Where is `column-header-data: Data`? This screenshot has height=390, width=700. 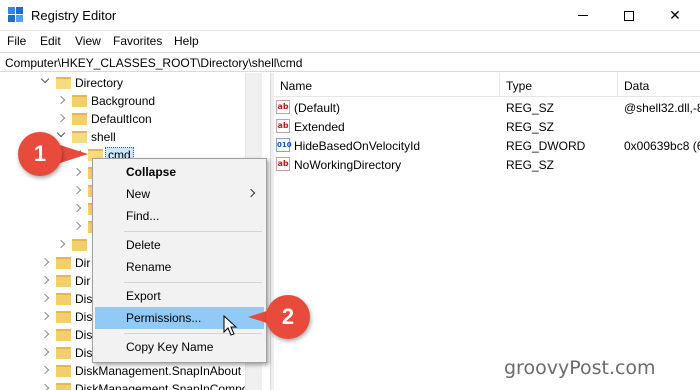 column-header-data: Data is located at coordinates (659, 85).